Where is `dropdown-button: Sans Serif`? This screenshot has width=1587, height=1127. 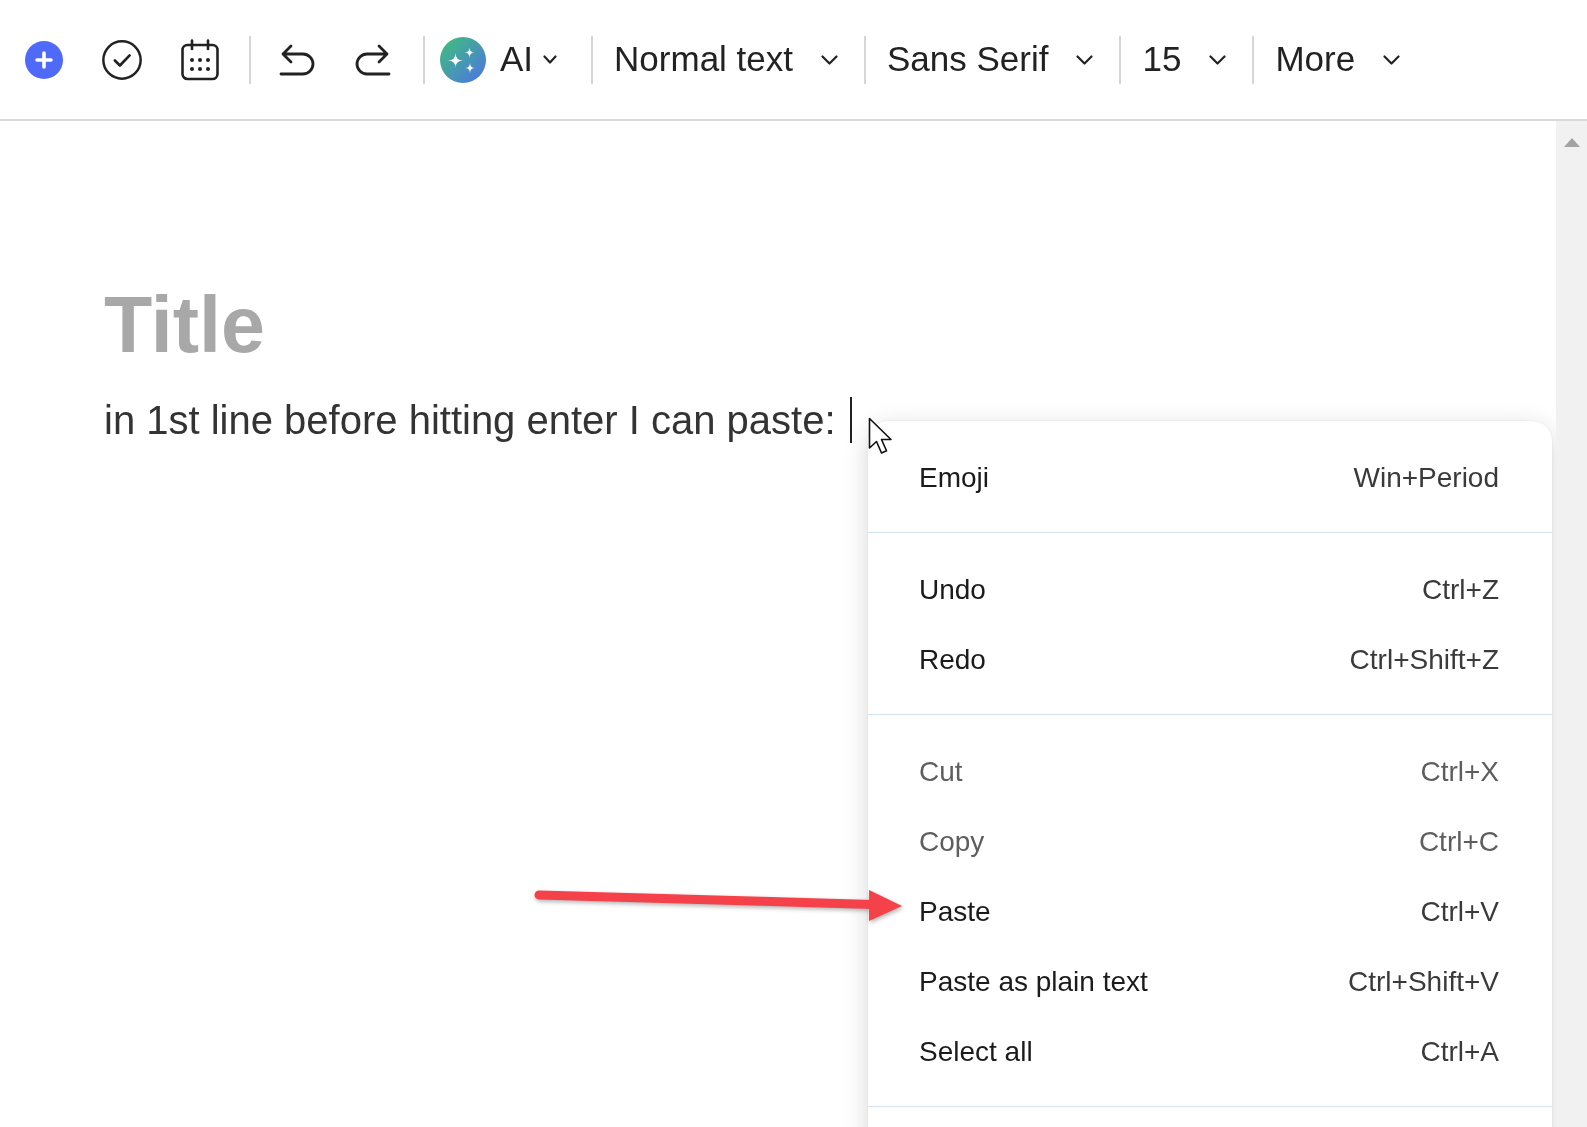 dropdown-button: Sans Serif is located at coordinates (993, 59).